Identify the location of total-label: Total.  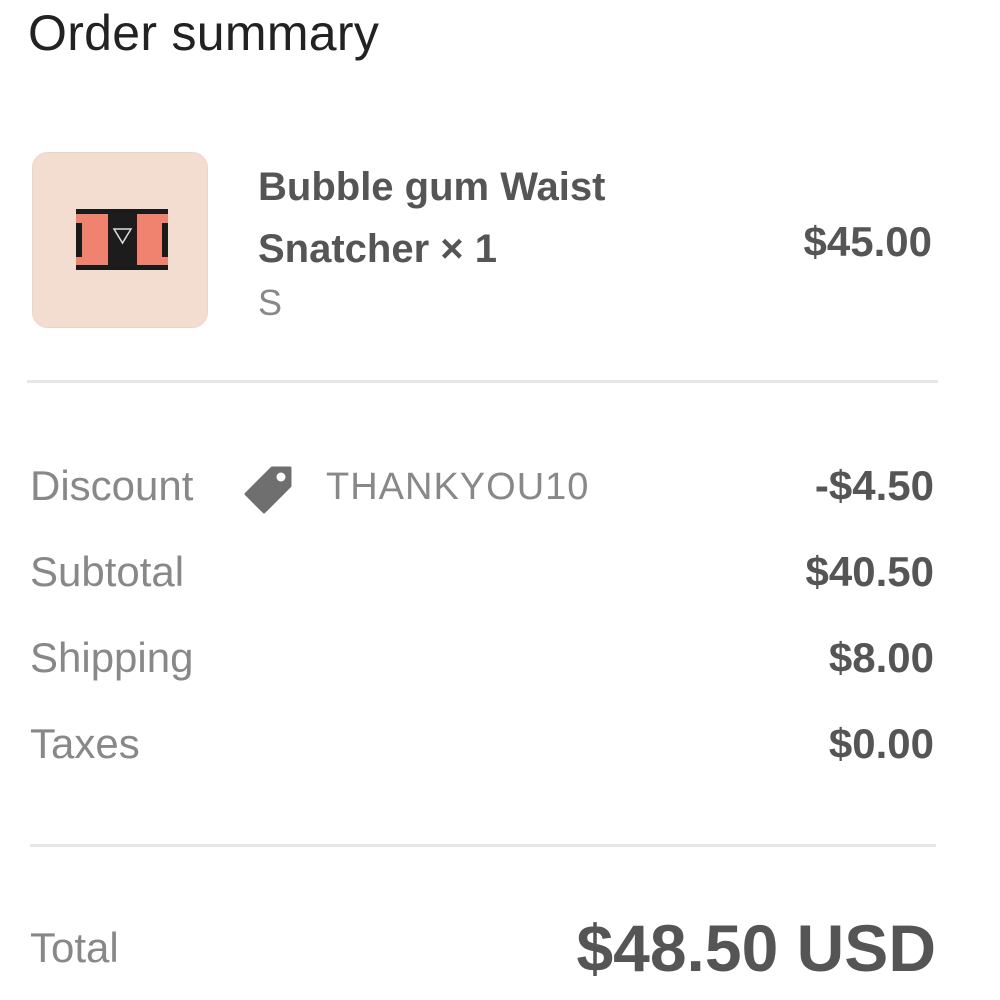
(74, 947).